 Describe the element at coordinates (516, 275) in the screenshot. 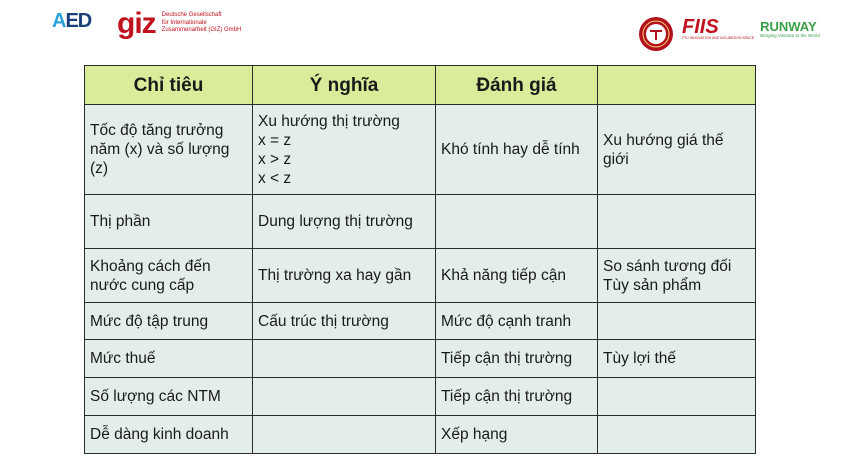

I see `cell-evaluation: Khả năng tiếp cận` at that location.